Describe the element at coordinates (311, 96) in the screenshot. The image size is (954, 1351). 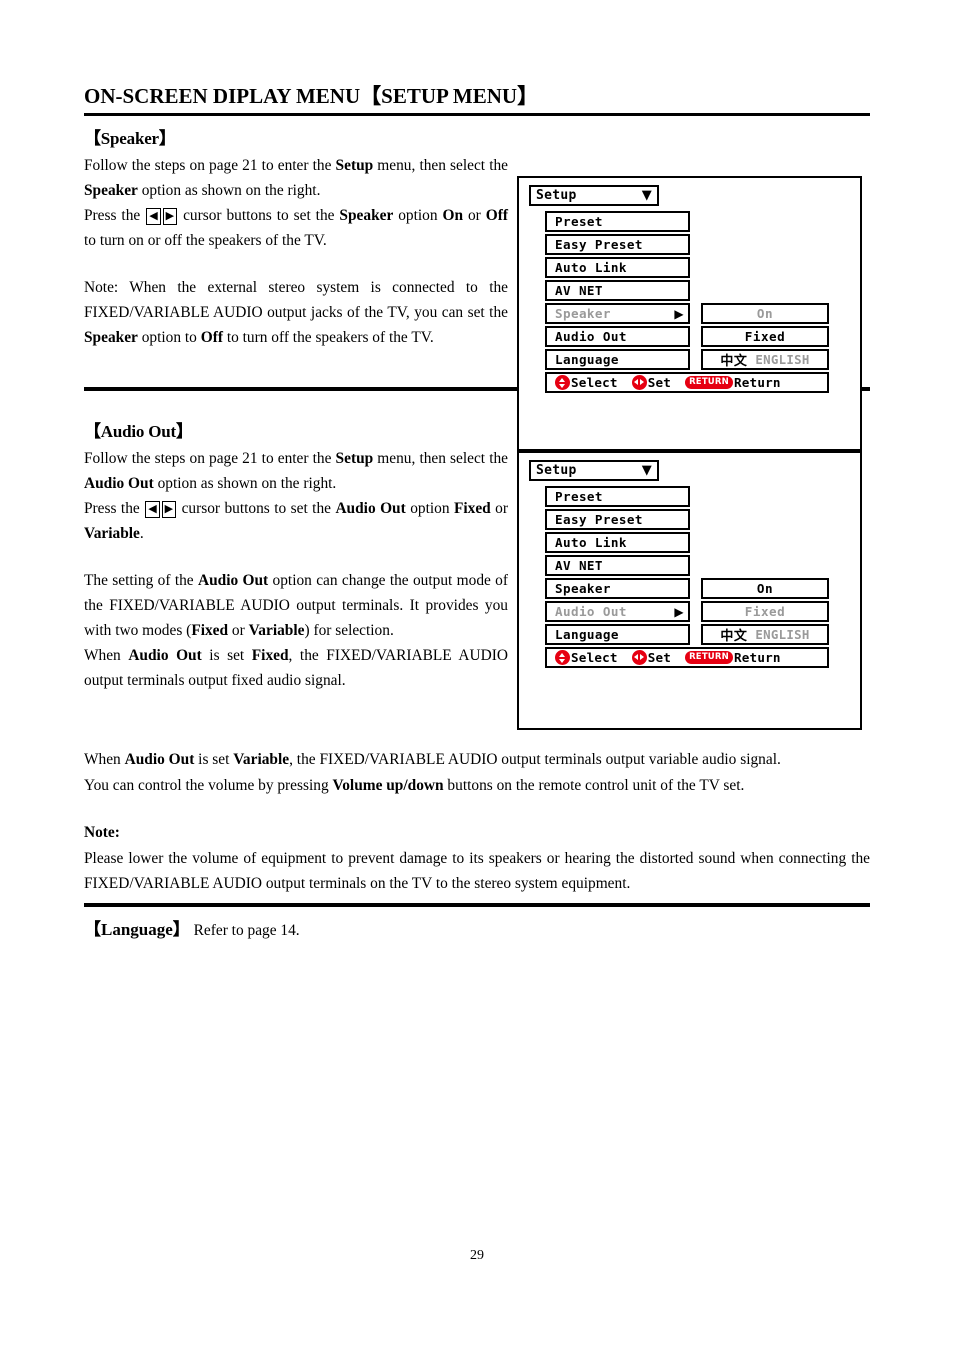
I see `page-title: ON-SCREEN DIPLAY MENU【SETUP MENU】` at that location.